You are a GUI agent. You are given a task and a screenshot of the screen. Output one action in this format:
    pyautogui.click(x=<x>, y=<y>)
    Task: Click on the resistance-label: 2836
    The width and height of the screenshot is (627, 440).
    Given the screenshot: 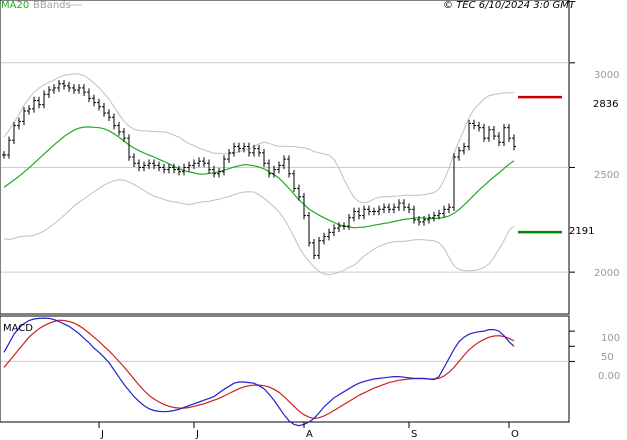 What is the action you would take?
    pyautogui.click(x=605, y=104)
    